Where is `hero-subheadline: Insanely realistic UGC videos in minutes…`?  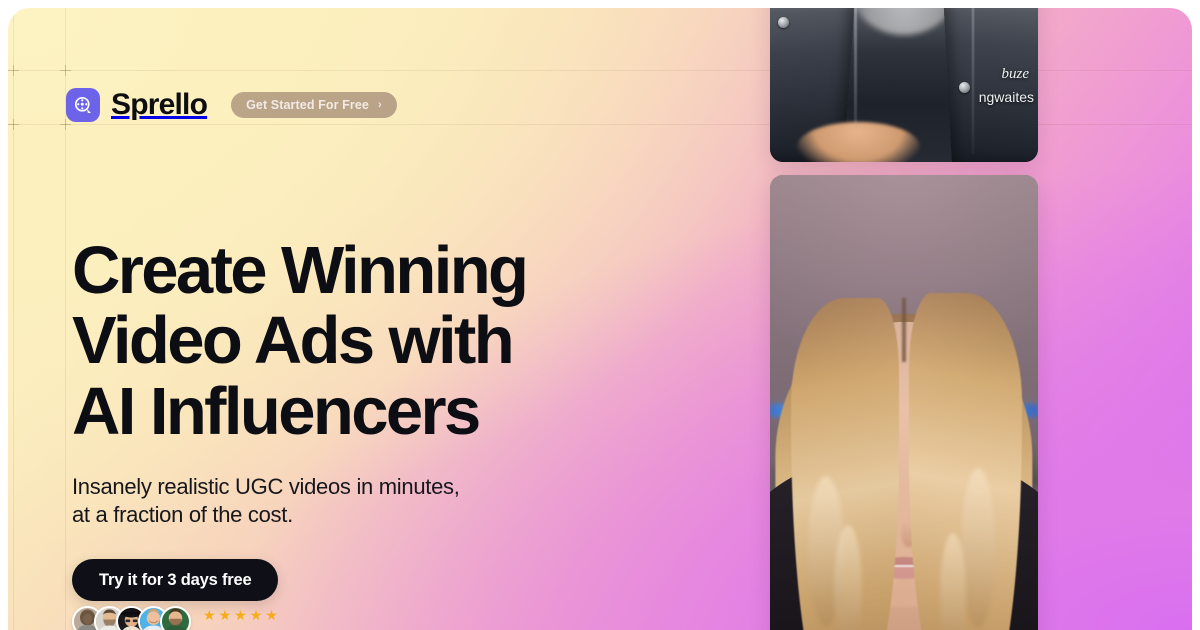 hero-subheadline: Insanely realistic UGC videos in minutes… is located at coordinates (266, 500).